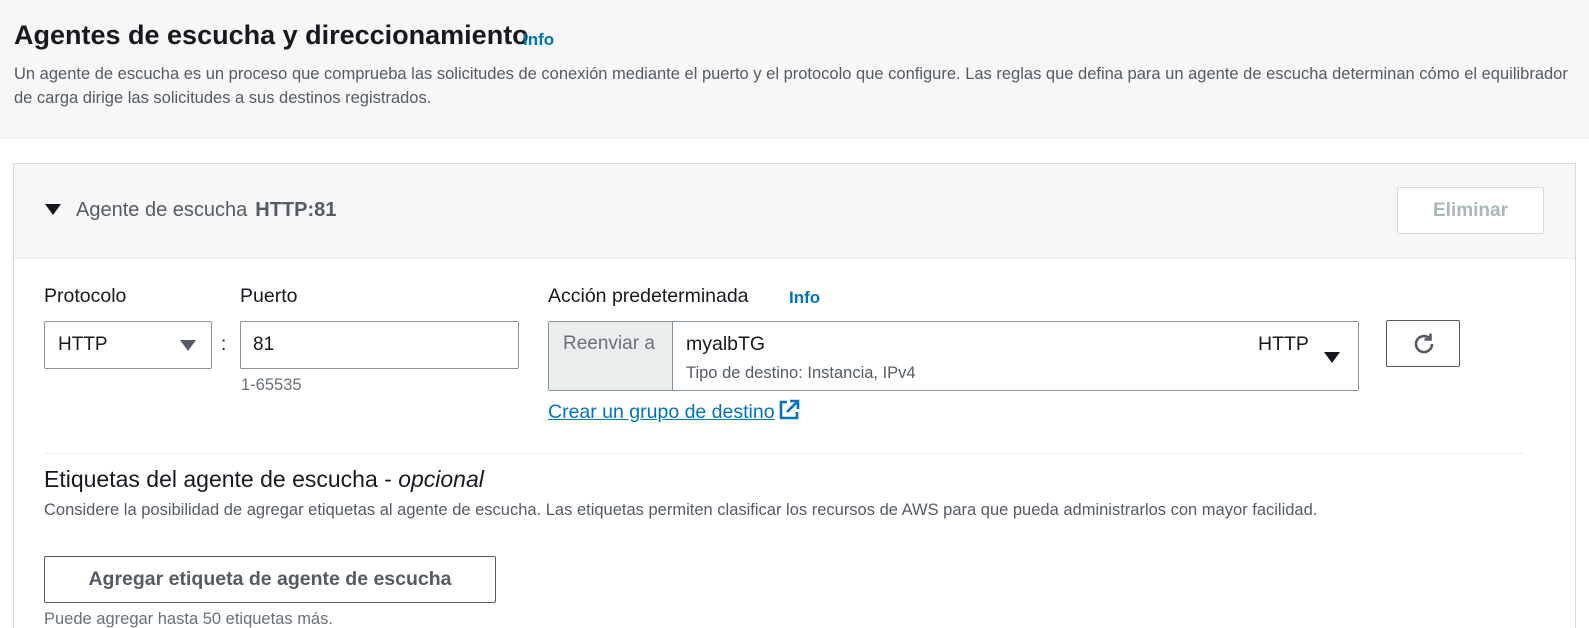 This screenshot has width=1589, height=628. Describe the element at coordinates (221, 479) in the screenshot. I see `tags-title-text: Etiquetas del agente de escucha -` at that location.